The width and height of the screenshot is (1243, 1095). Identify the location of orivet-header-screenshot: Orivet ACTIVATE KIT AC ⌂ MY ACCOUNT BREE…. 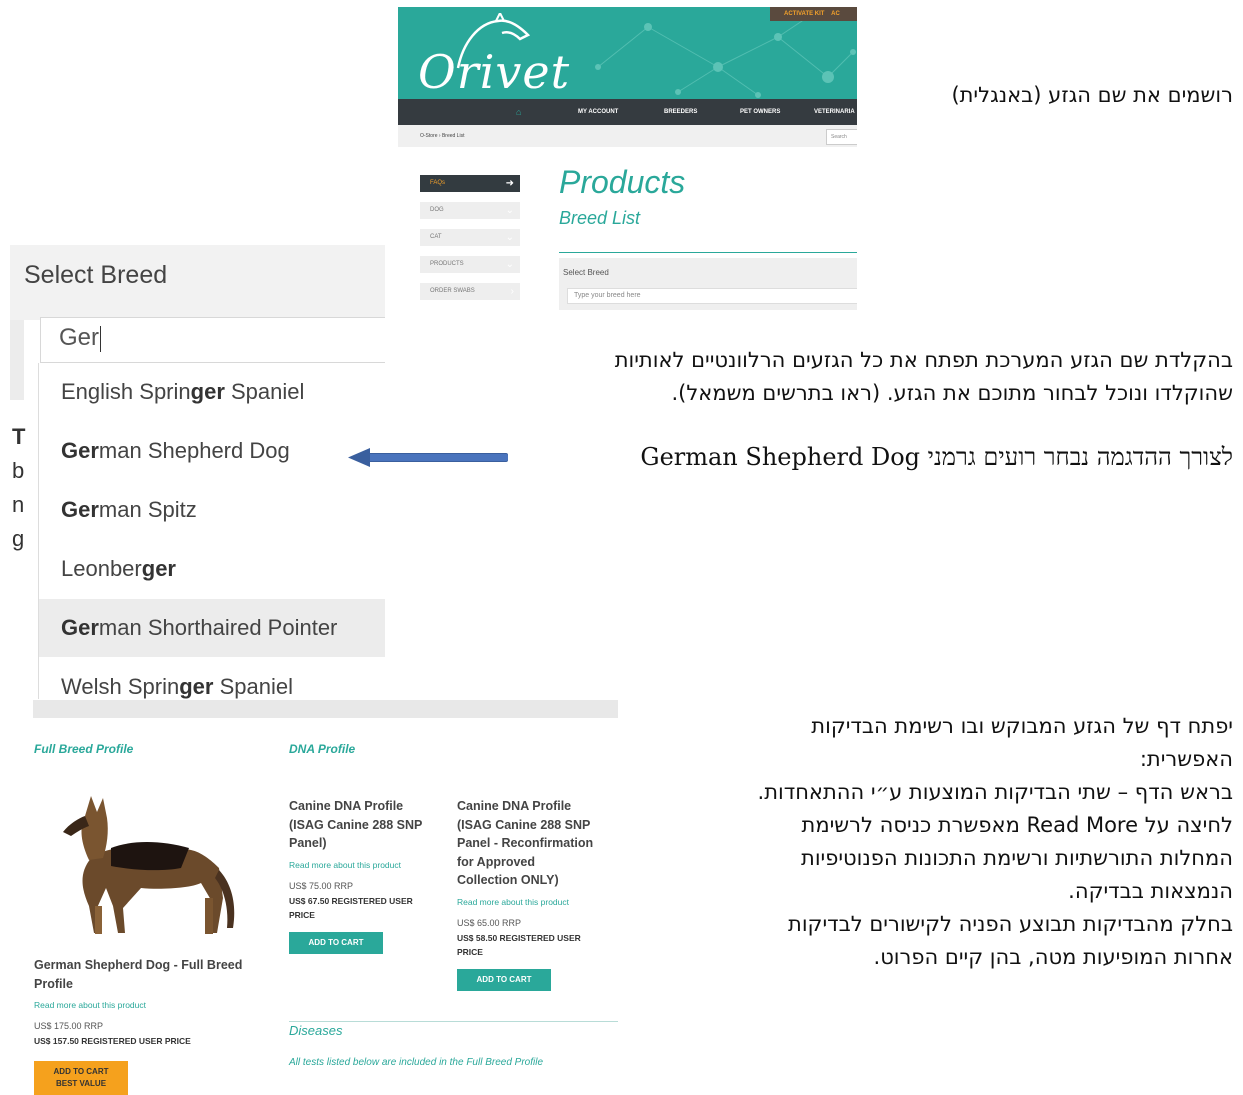
(627, 77).